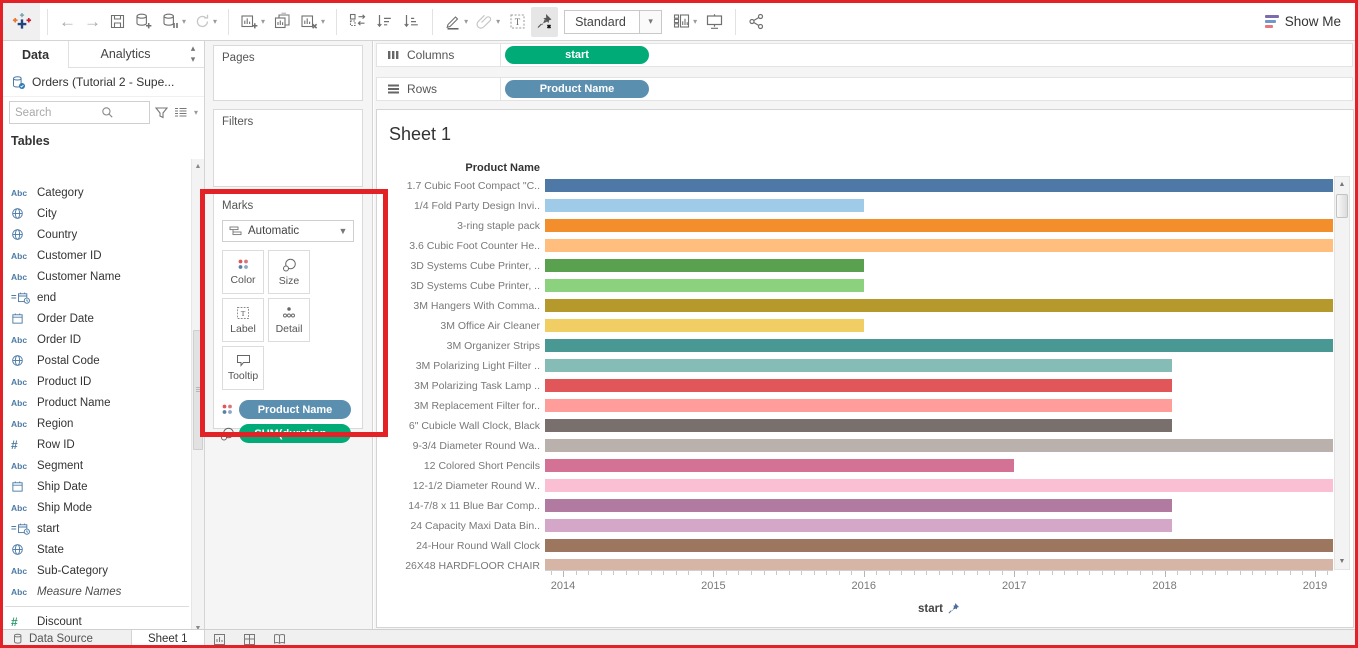 The height and width of the screenshot is (648, 1358). Describe the element at coordinates (1342, 184) in the screenshot. I see `chart-scroll-up-icon: ▲` at that location.